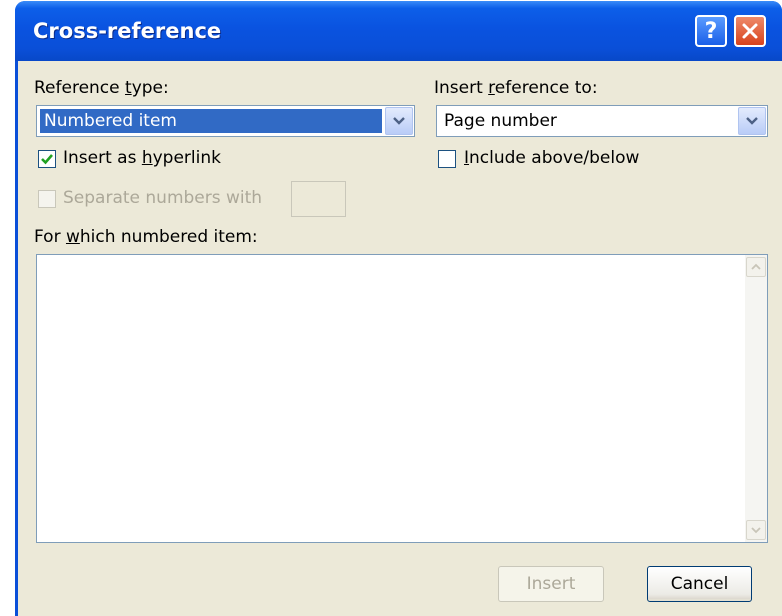 This screenshot has height=616, width=782. I want to click on scroll-up-button, so click(756, 267).